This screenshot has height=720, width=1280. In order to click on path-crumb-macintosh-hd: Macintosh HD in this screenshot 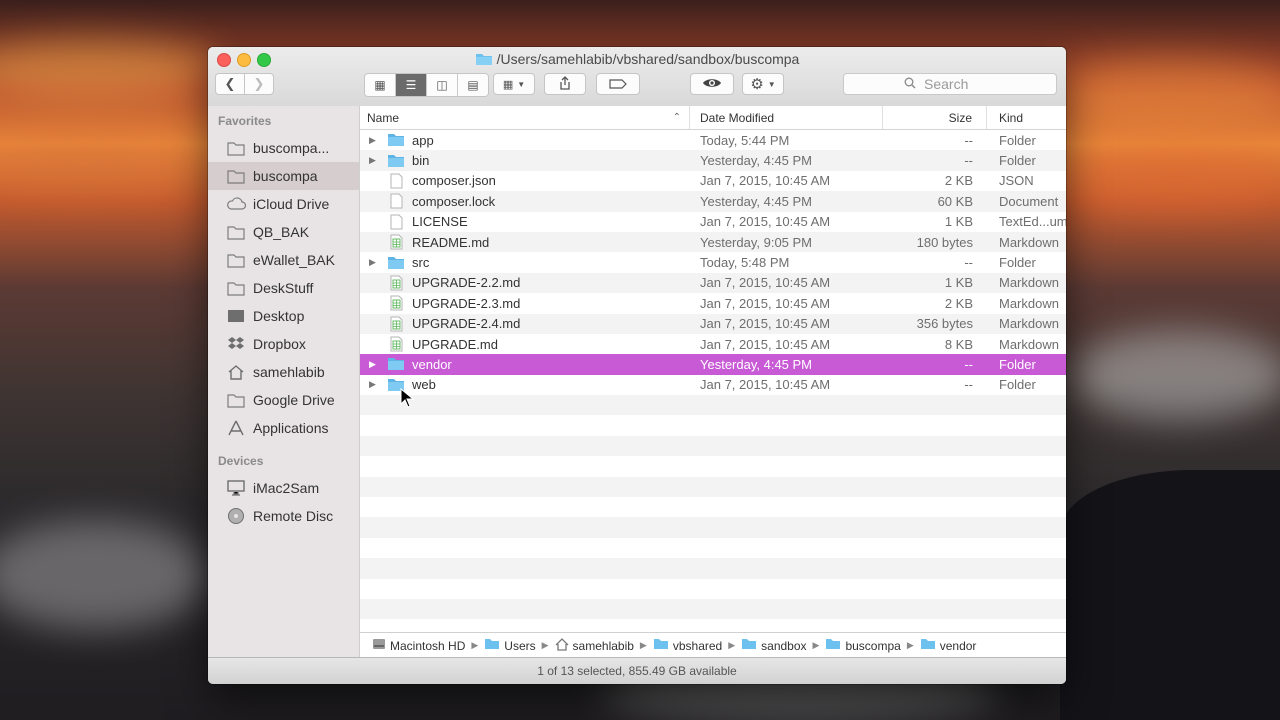, I will do `click(418, 645)`.